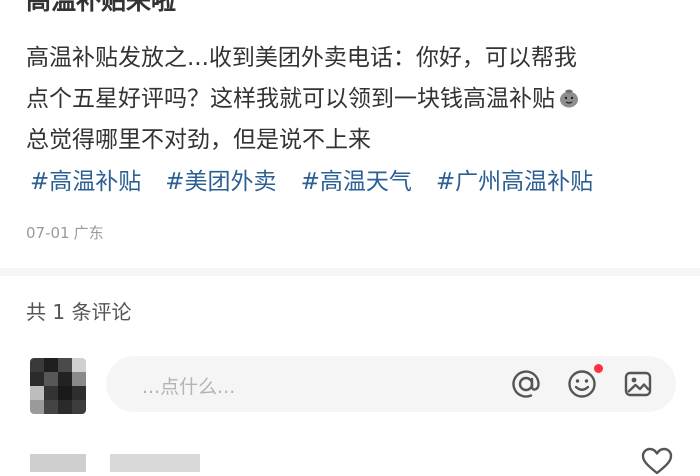 This screenshot has width=700, height=476. Describe the element at coordinates (101, 7) in the screenshot. I see `post-title: 高温补贴来啦` at that location.